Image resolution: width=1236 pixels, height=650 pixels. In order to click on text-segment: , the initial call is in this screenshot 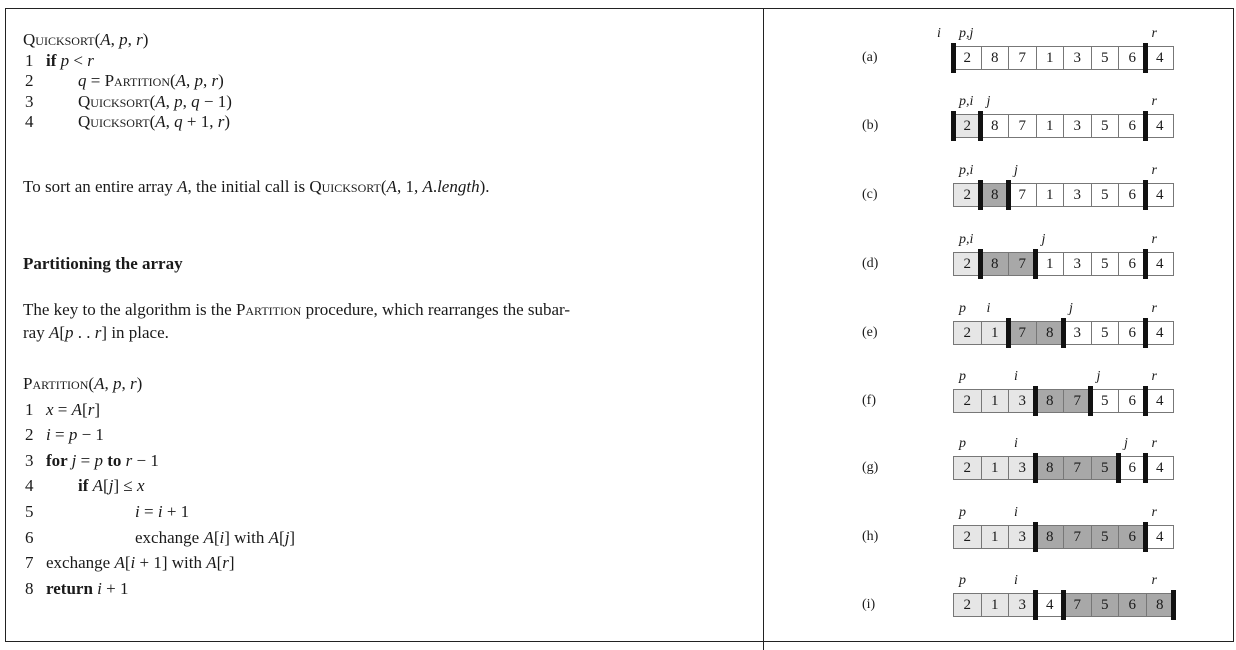, I will do `click(248, 186)`.